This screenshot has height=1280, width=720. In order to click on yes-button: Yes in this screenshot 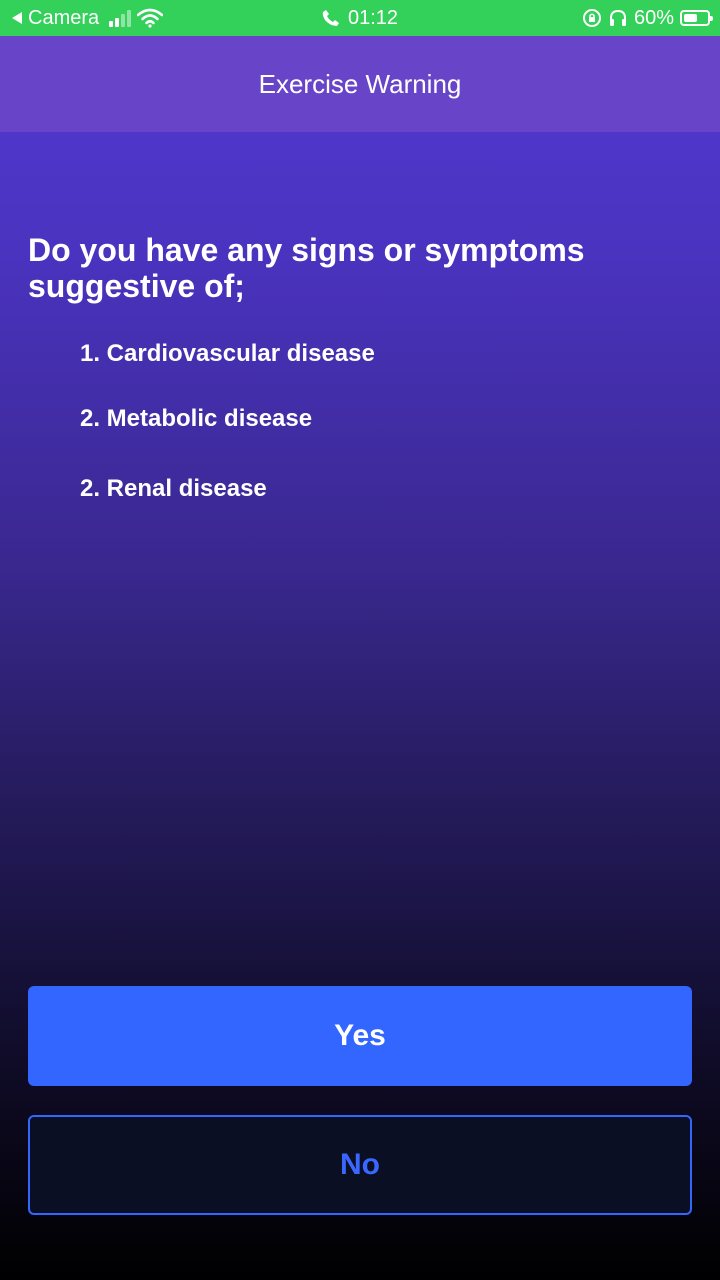, I will do `click(360, 1036)`.